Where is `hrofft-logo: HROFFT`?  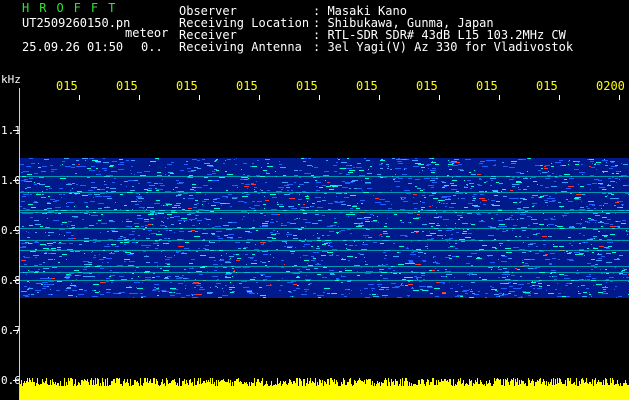 hrofft-logo: HROFFT is located at coordinates (74, 8).